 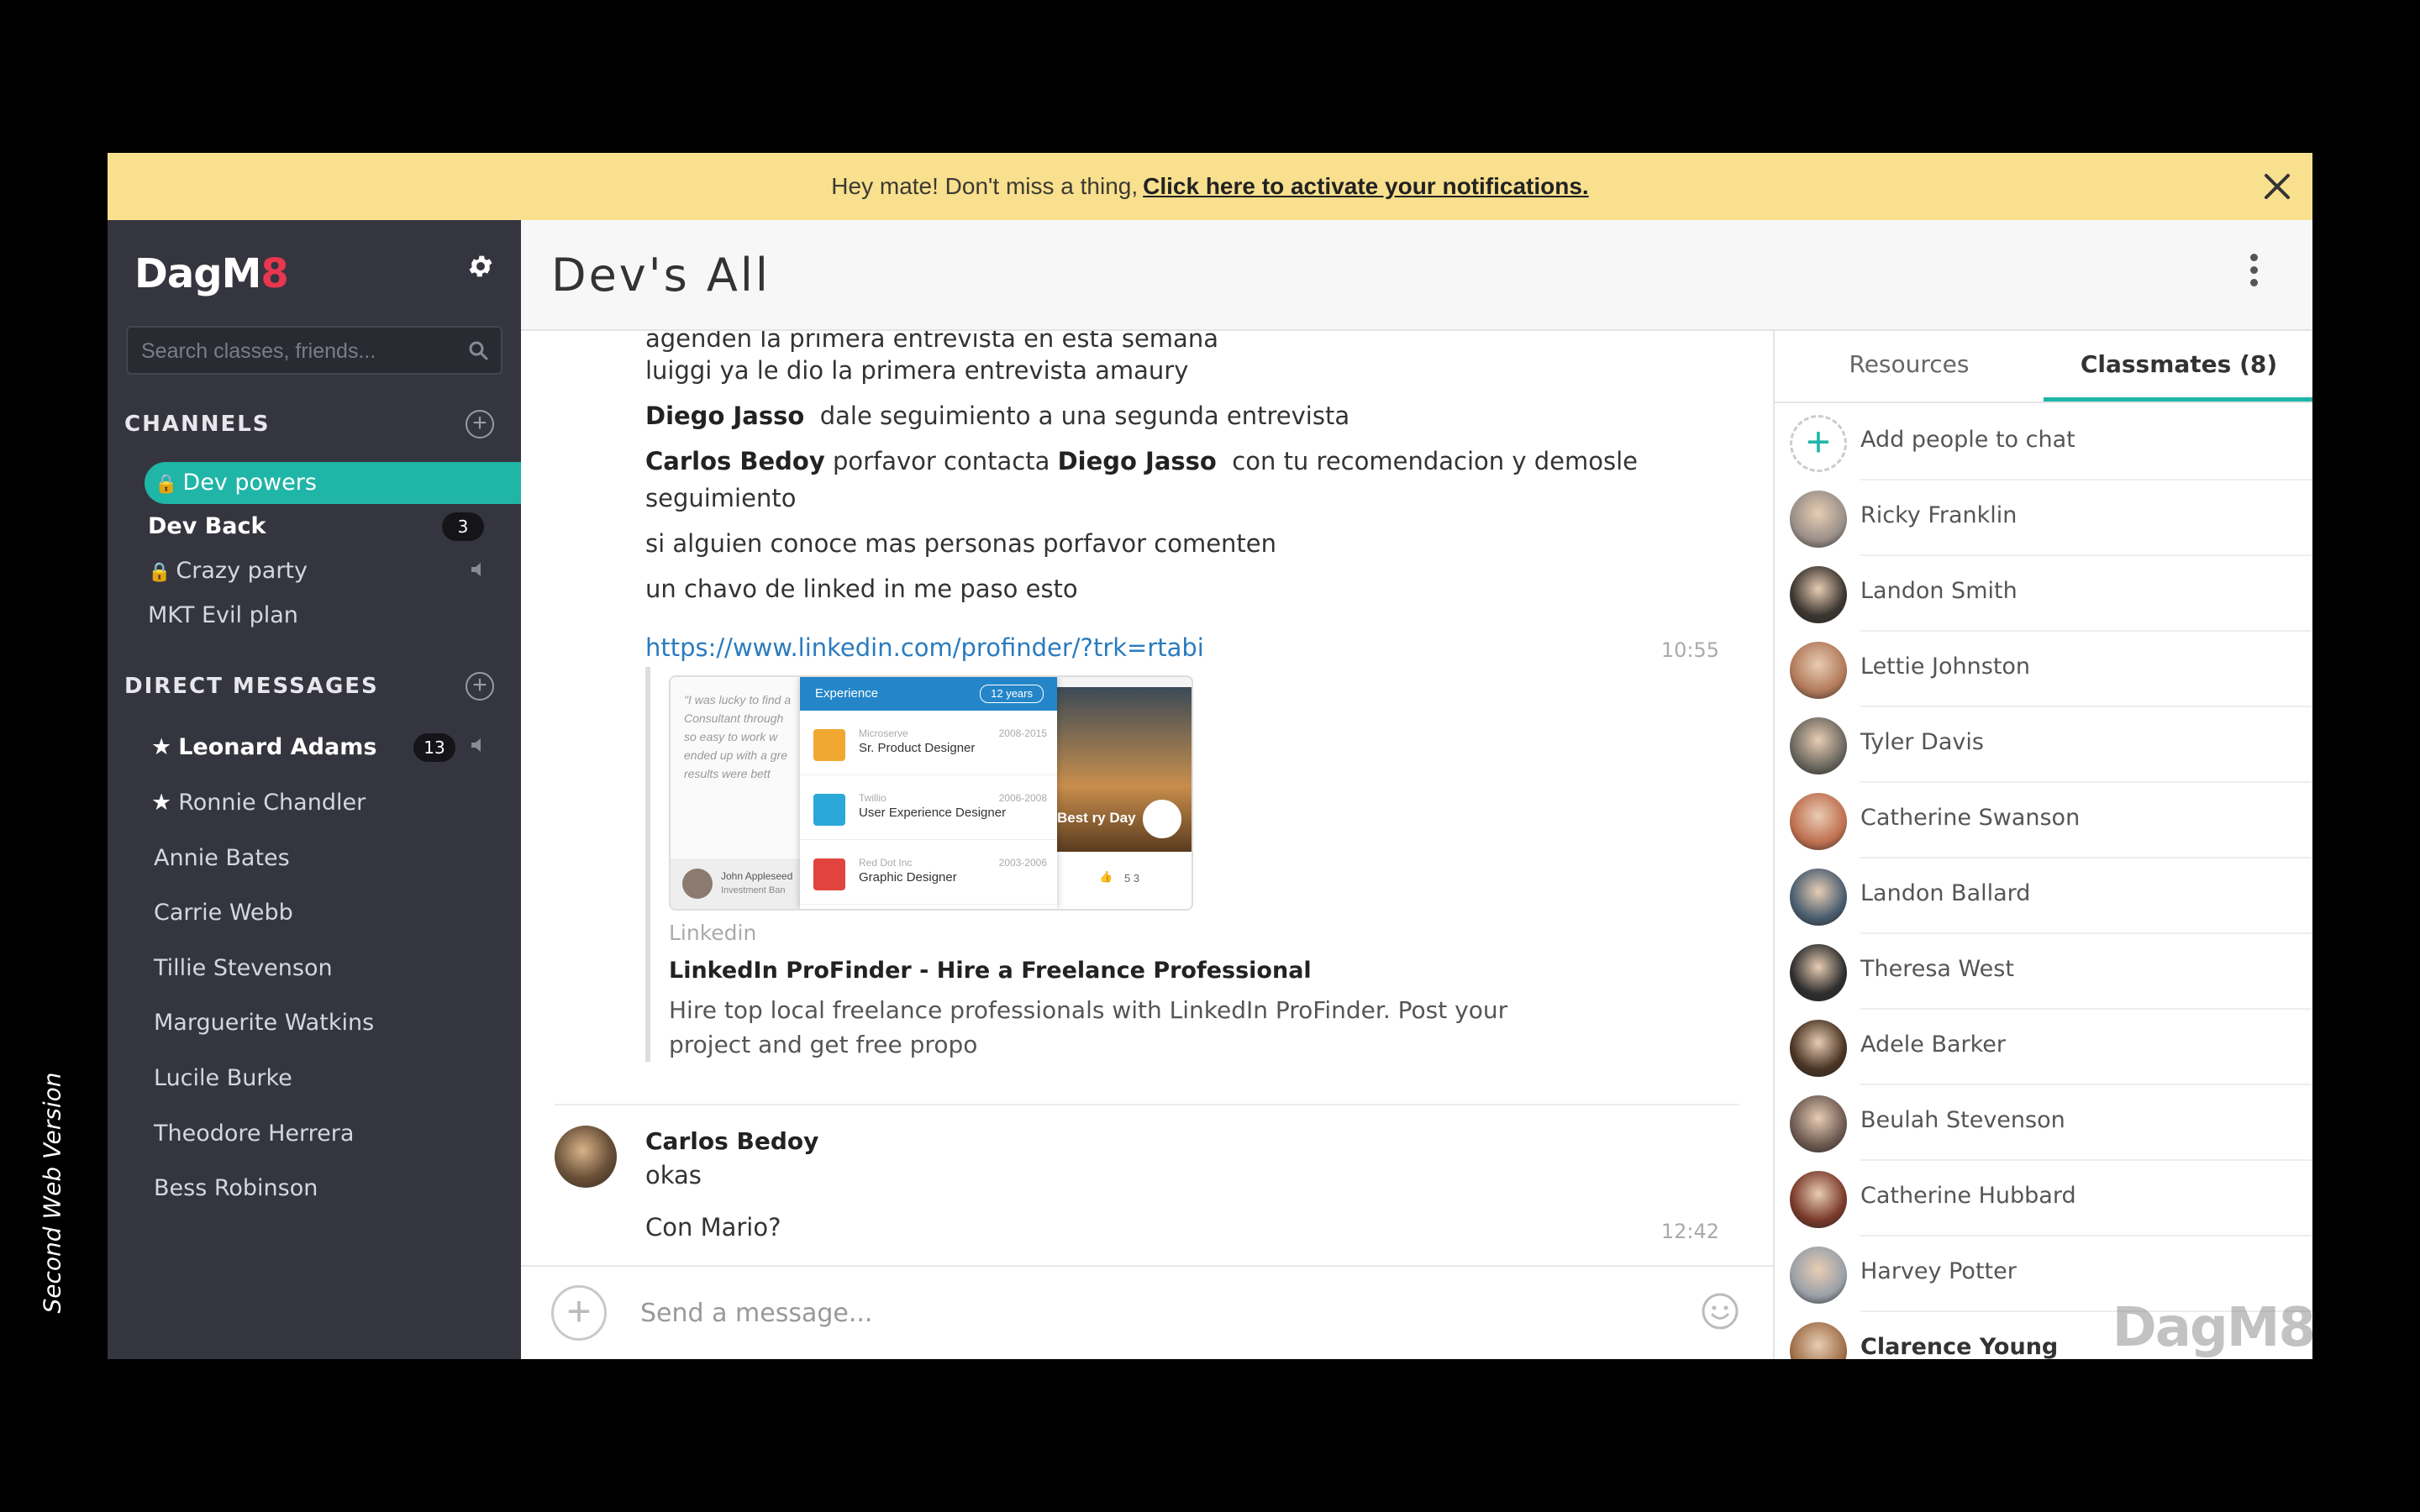 What do you see at coordinates (725, 416) in the screenshot?
I see `mention: Diego Jasso` at bounding box center [725, 416].